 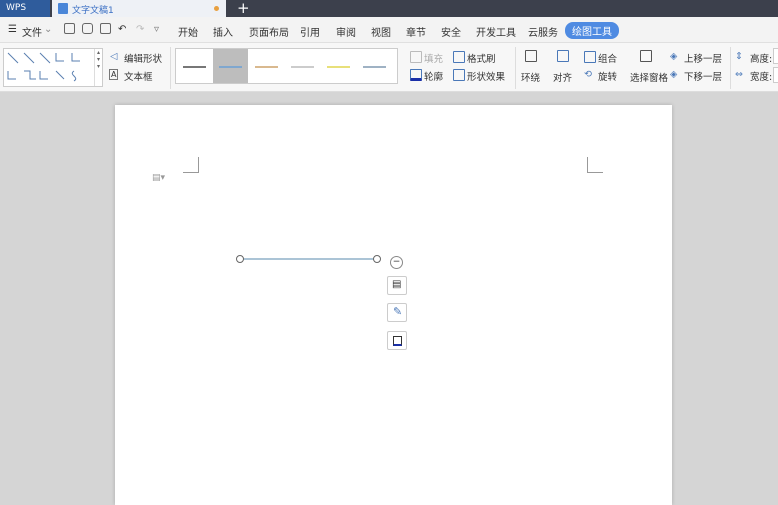 I want to click on line-shape, so click(x=310, y=260).